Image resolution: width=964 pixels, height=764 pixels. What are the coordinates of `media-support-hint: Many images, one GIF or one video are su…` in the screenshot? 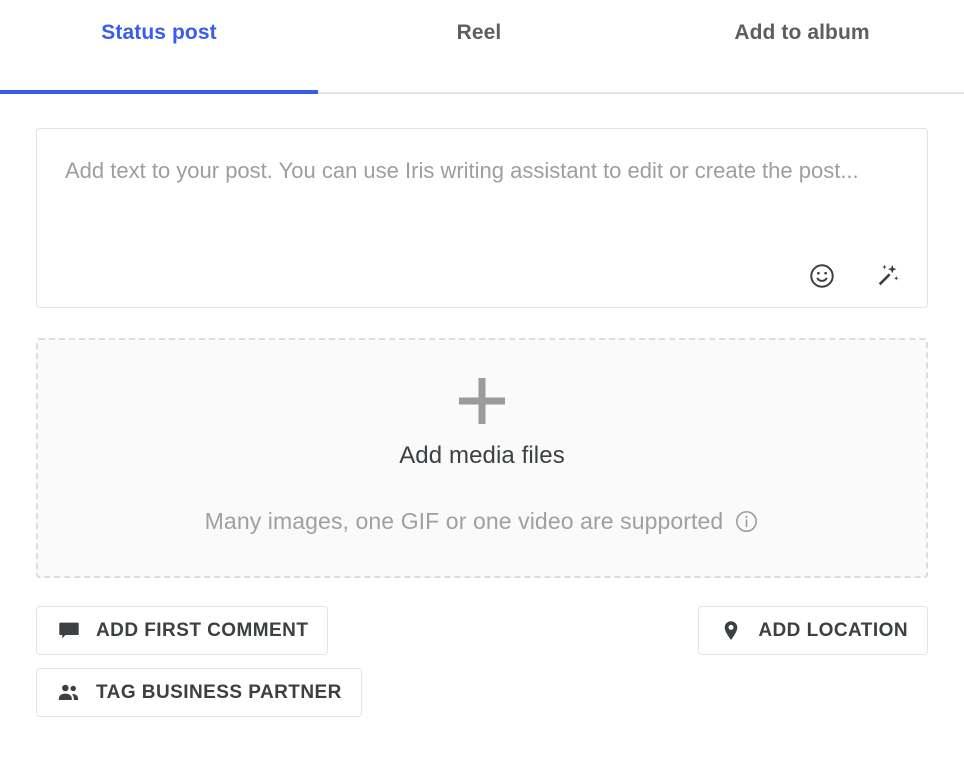 It's located at (482, 521).